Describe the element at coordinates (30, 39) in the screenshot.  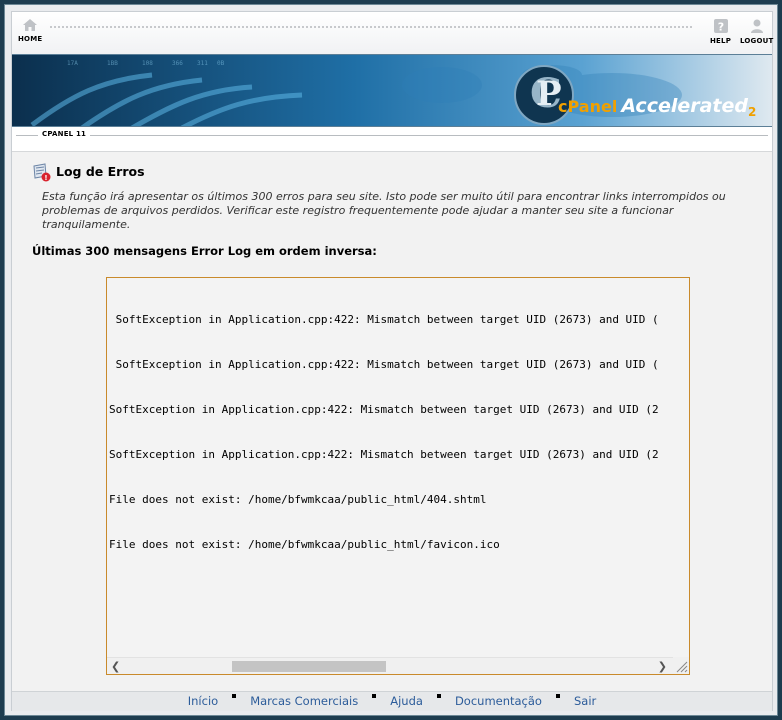
I see `home-label: HOME` at that location.